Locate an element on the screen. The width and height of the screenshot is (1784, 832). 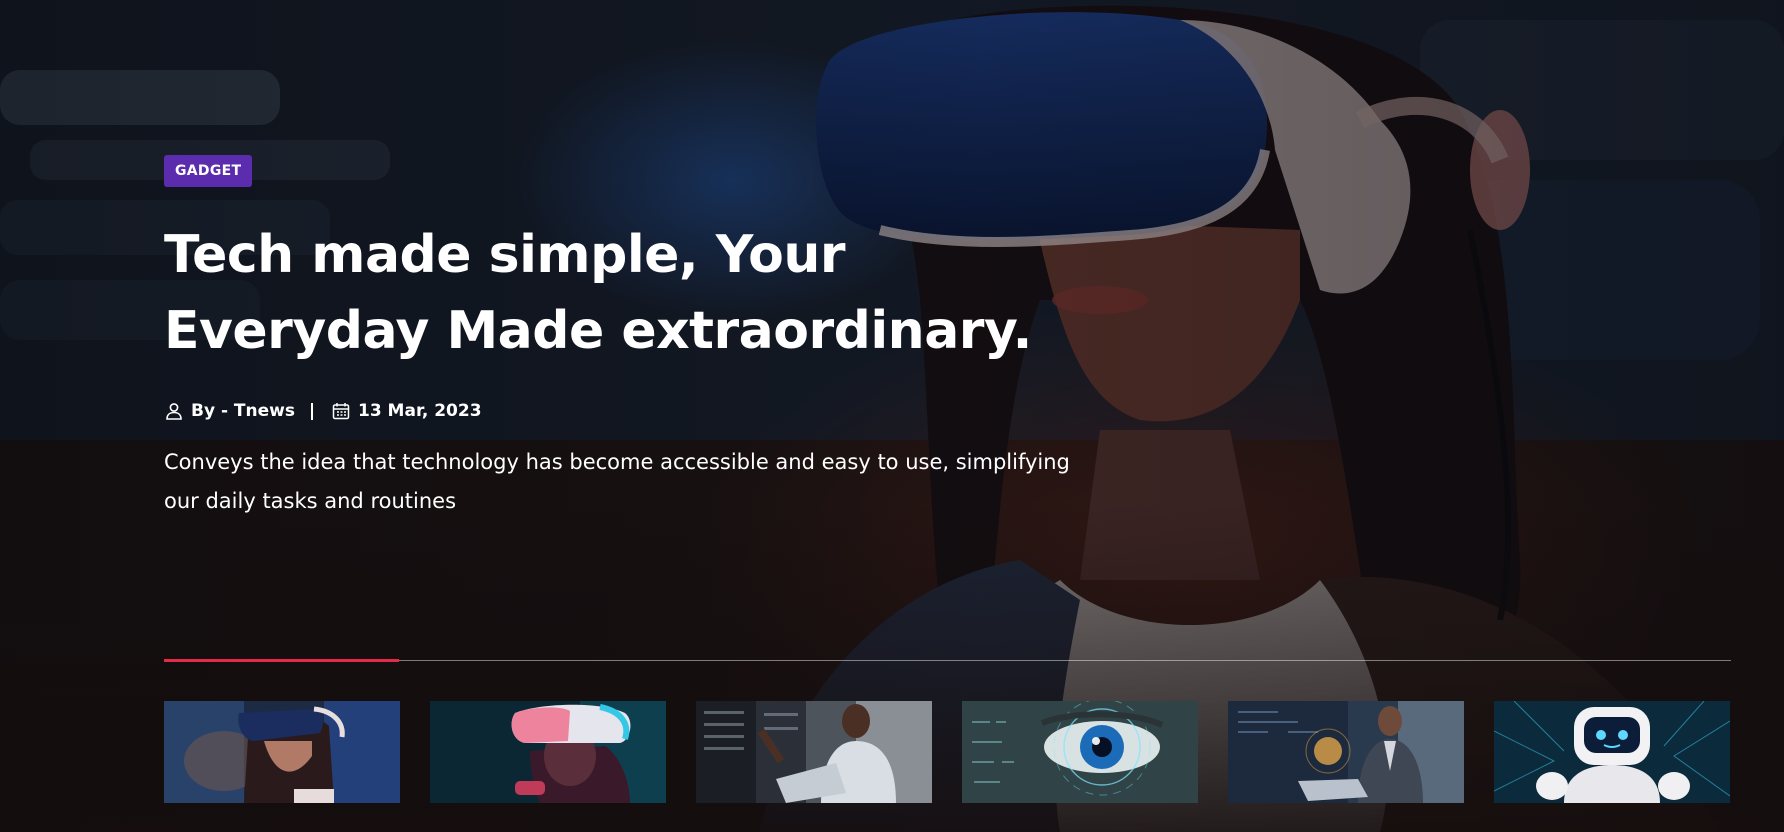
meta-divider is located at coordinates (311, 411).